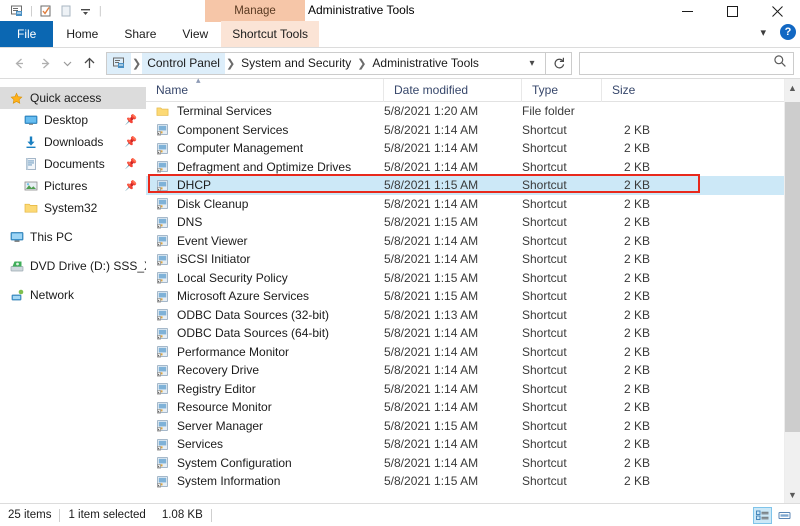 This screenshot has height=526, width=800. What do you see at coordinates (453, 90) in the screenshot?
I see `column-header-date-modified: Date modified` at bounding box center [453, 90].